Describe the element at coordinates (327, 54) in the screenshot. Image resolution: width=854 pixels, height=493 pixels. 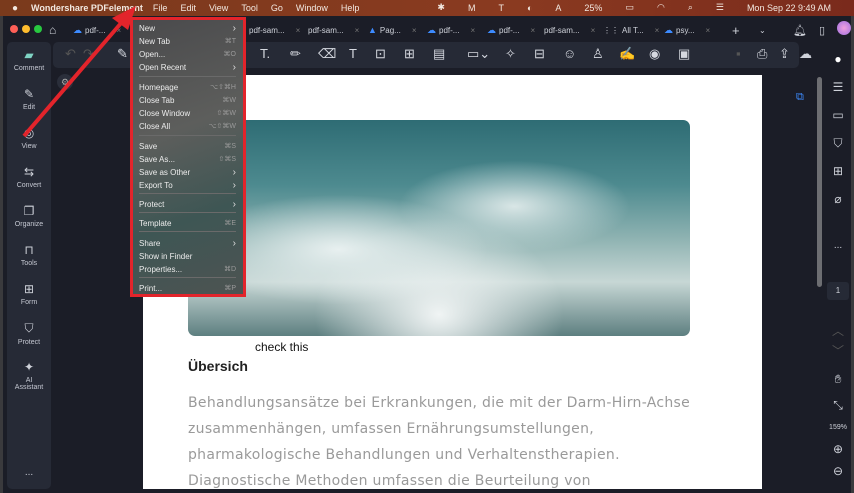
I see `eraser-icon: ⌫` at that location.